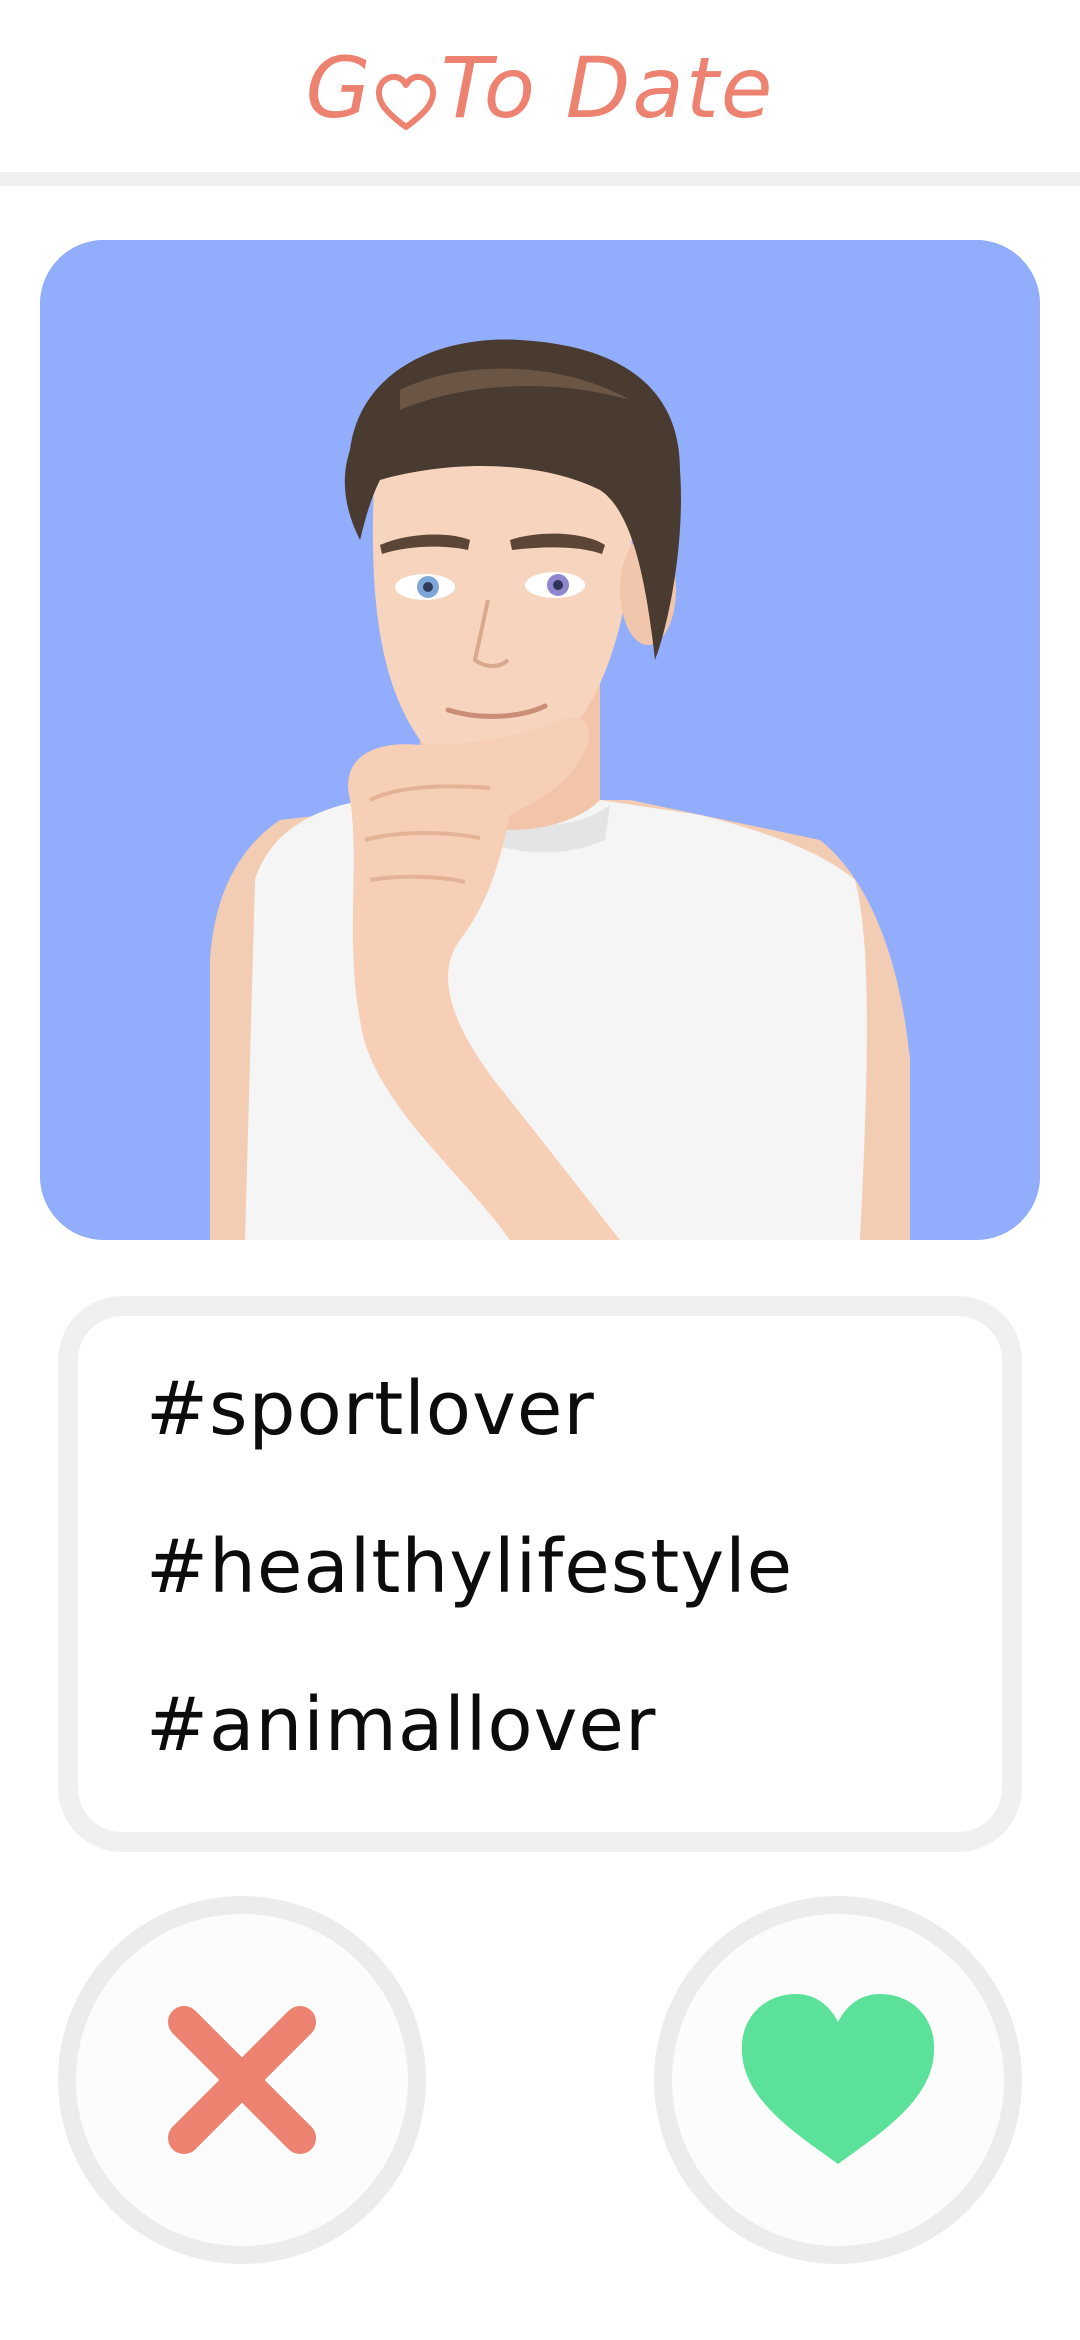 Image resolution: width=1080 pixels, height=2340 pixels. I want to click on like-button, so click(838, 2080).